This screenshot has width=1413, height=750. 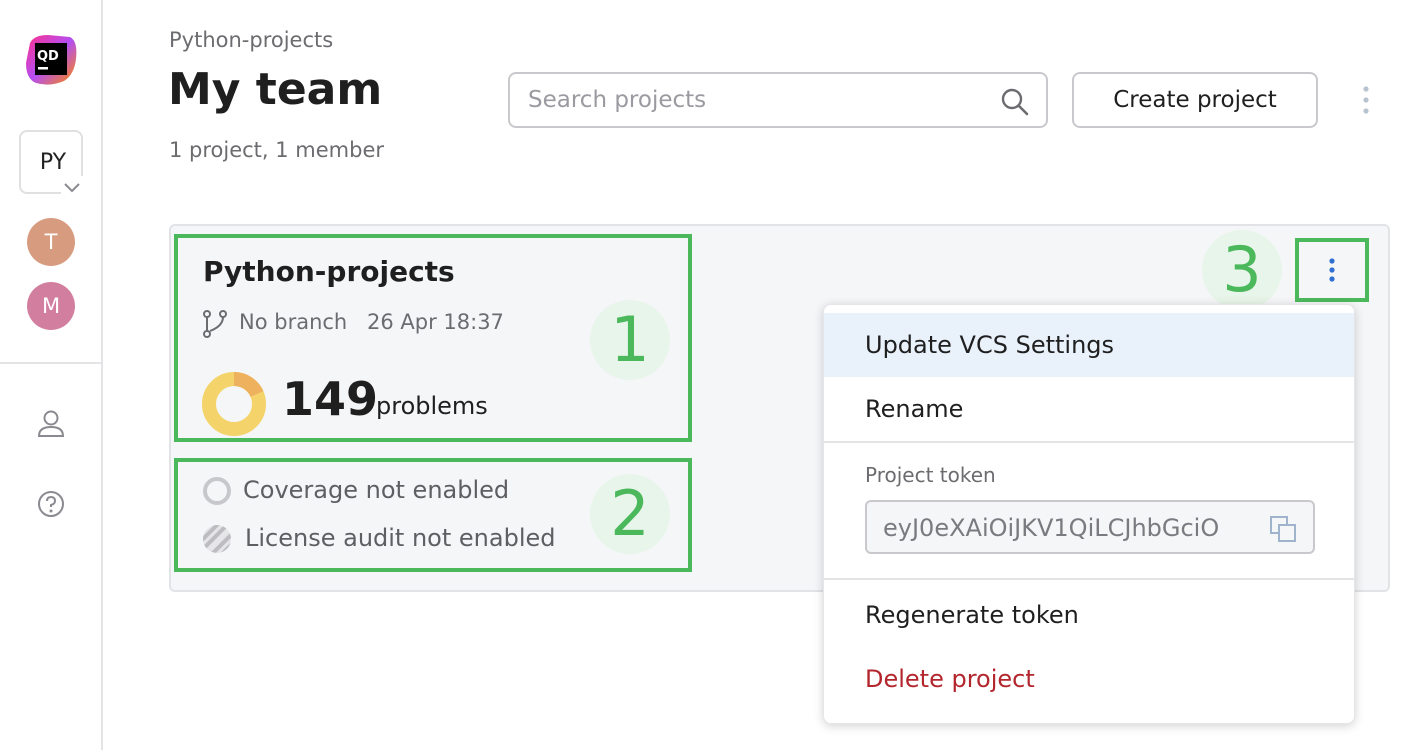 What do you see at coordinates (1089, 345) in the screenshot?
I see `menu-item-update-vcs: Update VCS Settings` at bounding box center [1089, 345].